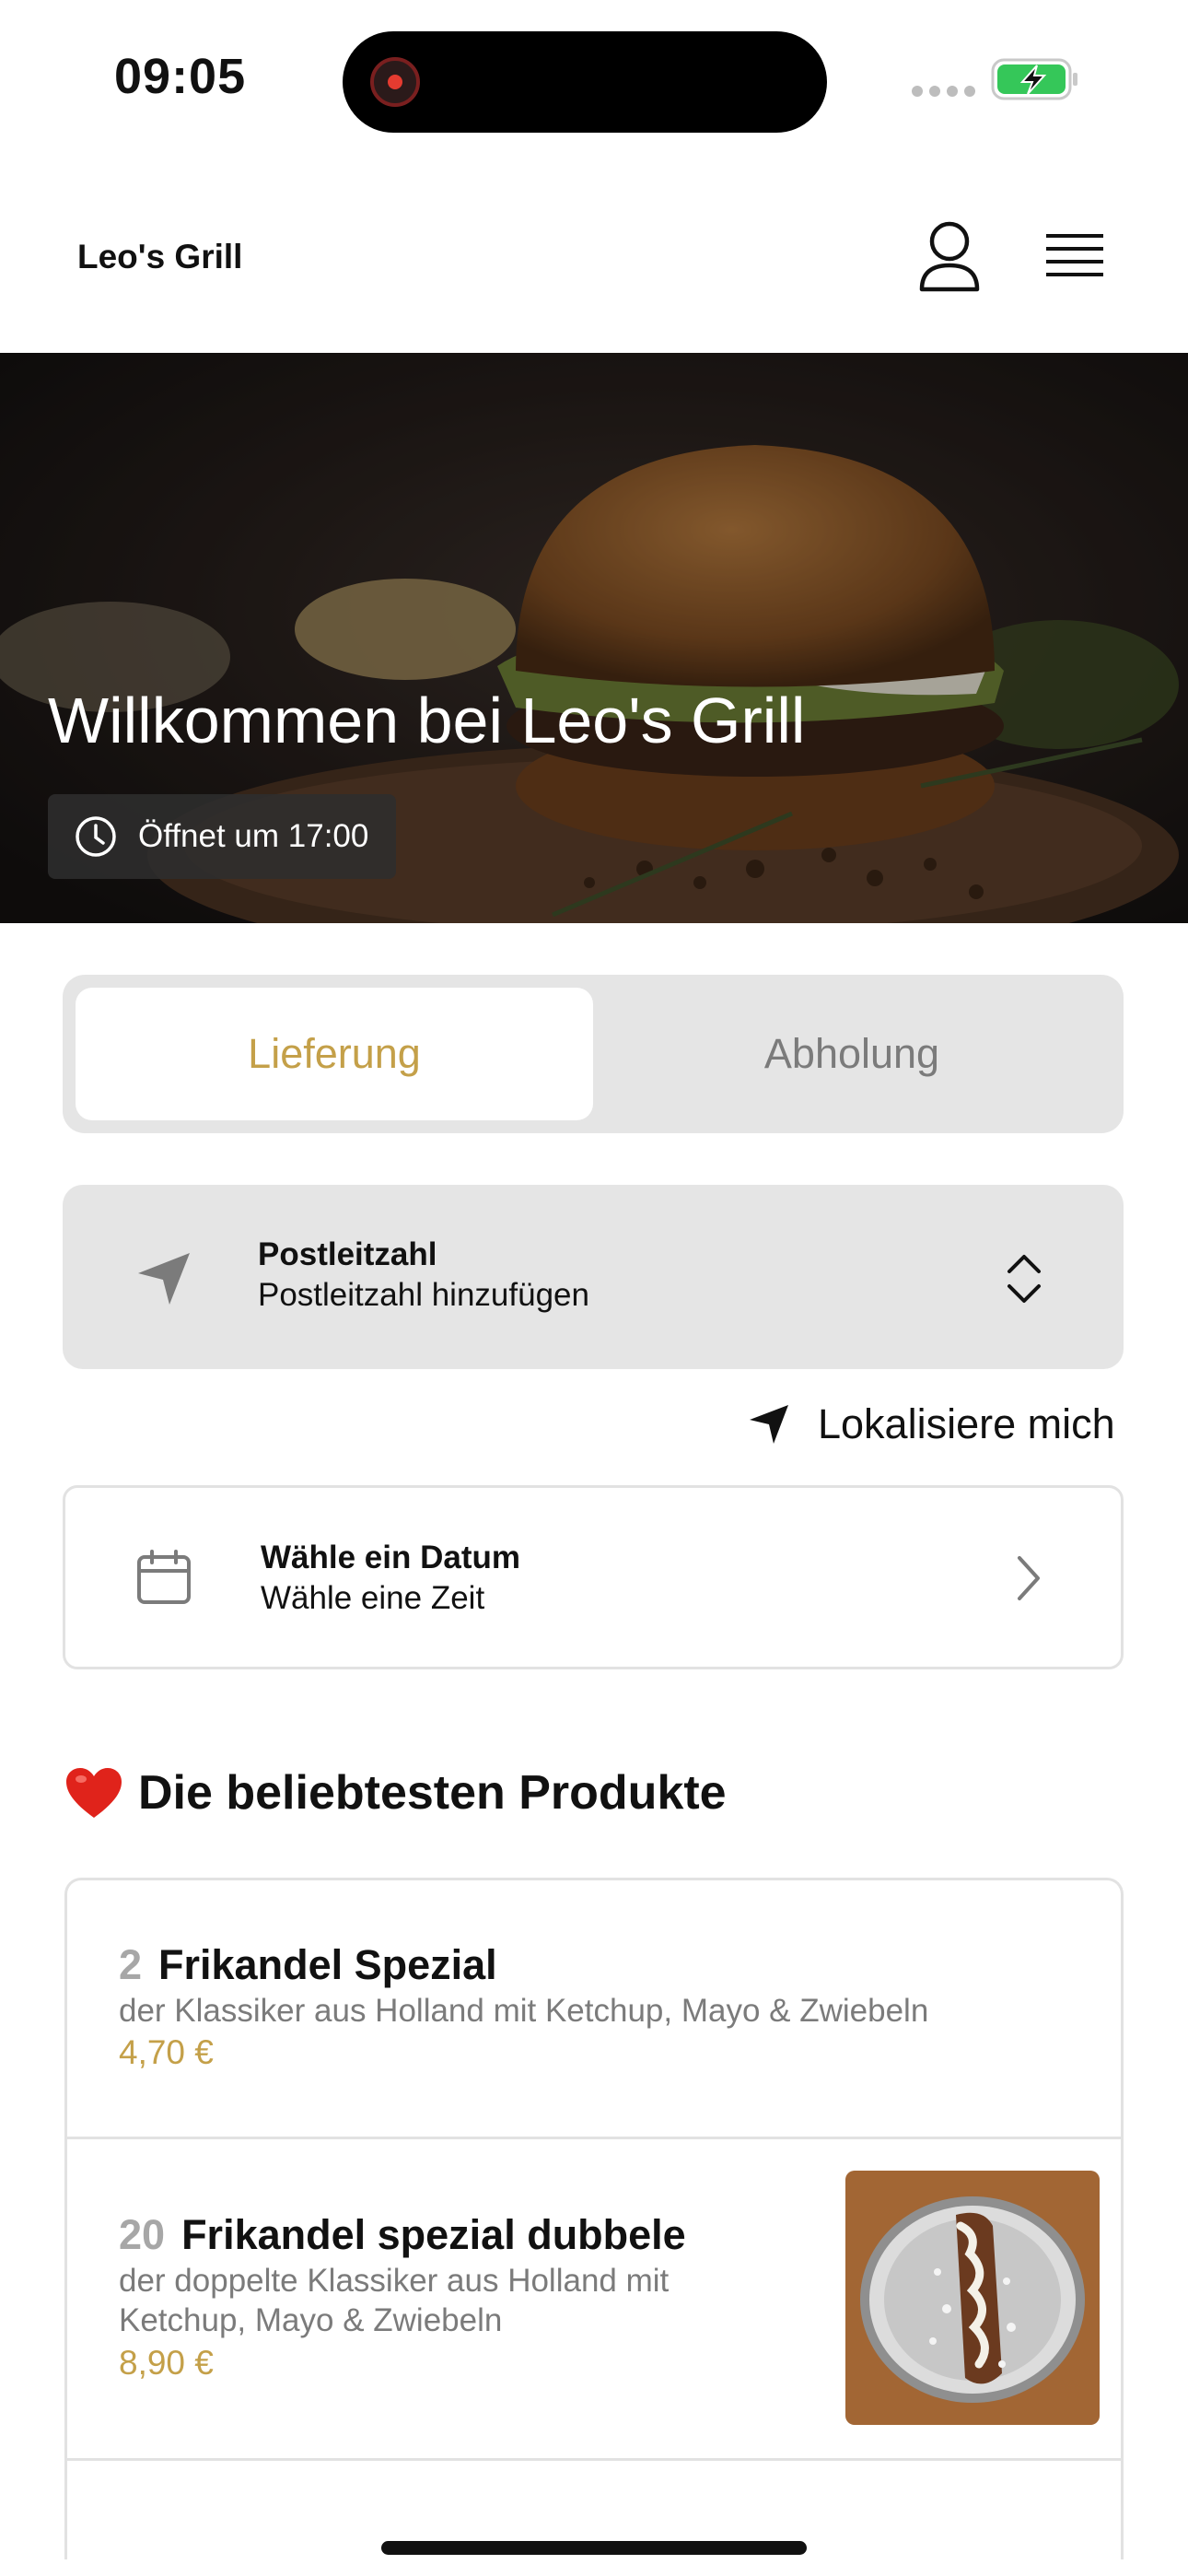 The width and height of the screenshot is (1188, 2576). What do you see at coordinates (395, 82) in the screenshot?
I see `recording-indicator-icon` at bounding box center [395, 82].